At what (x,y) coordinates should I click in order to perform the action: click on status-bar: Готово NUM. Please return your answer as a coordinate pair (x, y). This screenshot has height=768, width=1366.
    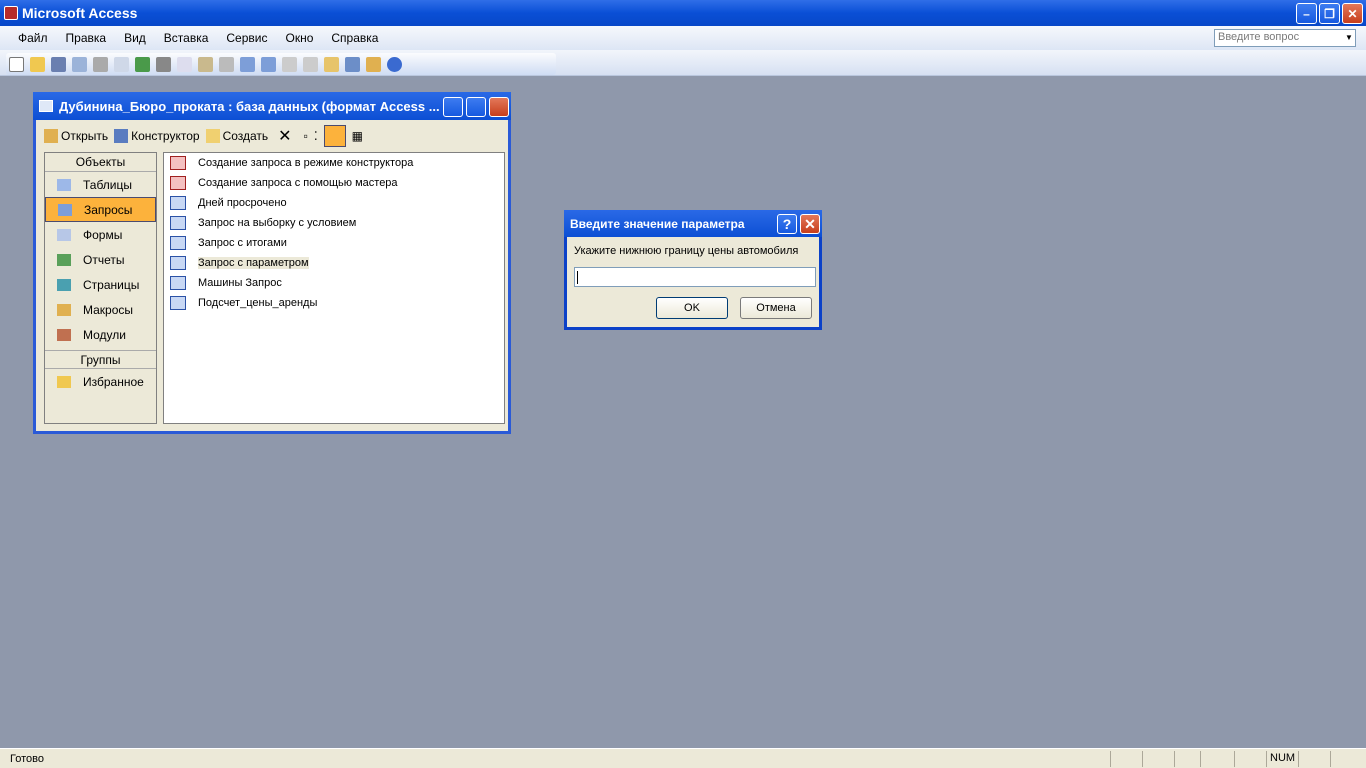
    Looking at the image, I should click on (683, 758).